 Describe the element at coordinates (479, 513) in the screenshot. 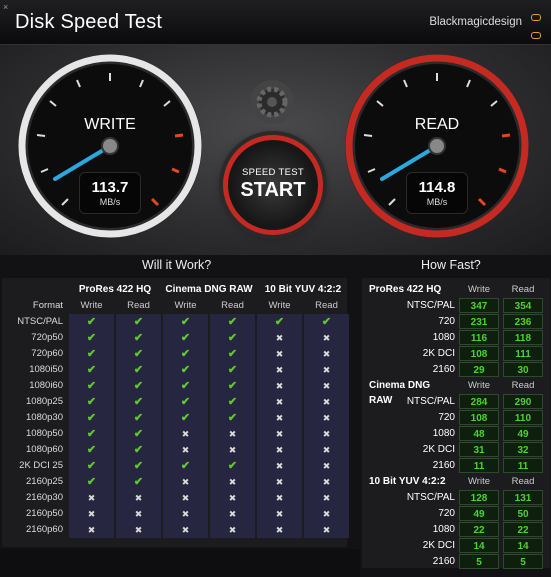

I see `write-fps-value: 49` at that location.